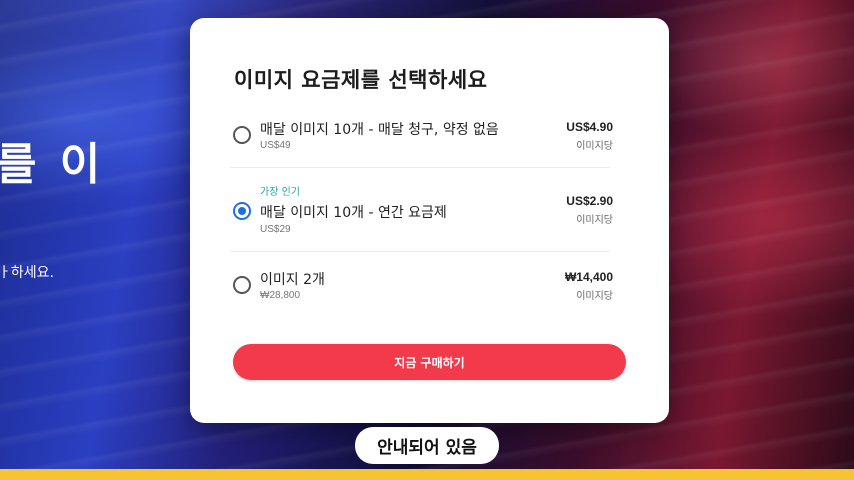 This screenshot has width=854, height=480. I want to click on plan-total-price: US$29, so click(275, 229).